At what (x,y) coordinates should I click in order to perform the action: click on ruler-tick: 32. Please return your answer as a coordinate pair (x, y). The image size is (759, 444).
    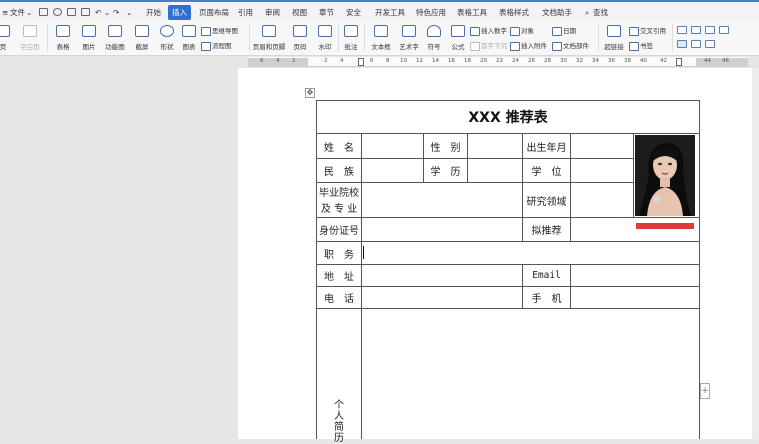
    Looking at the image, I should click on (579, 61).